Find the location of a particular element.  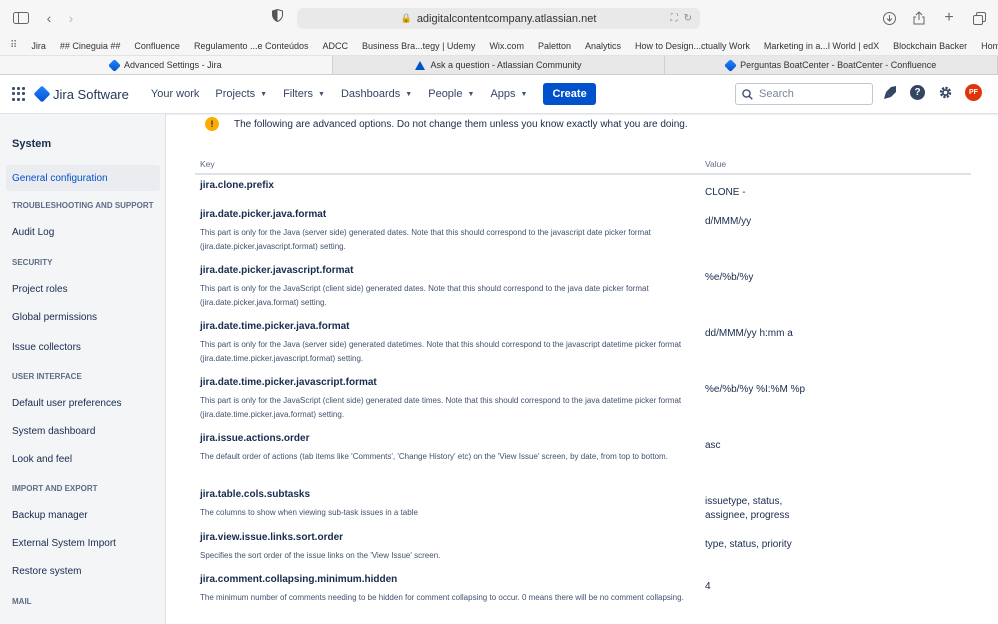

bookmark-item: Jira is located at coordinates (38, 46).